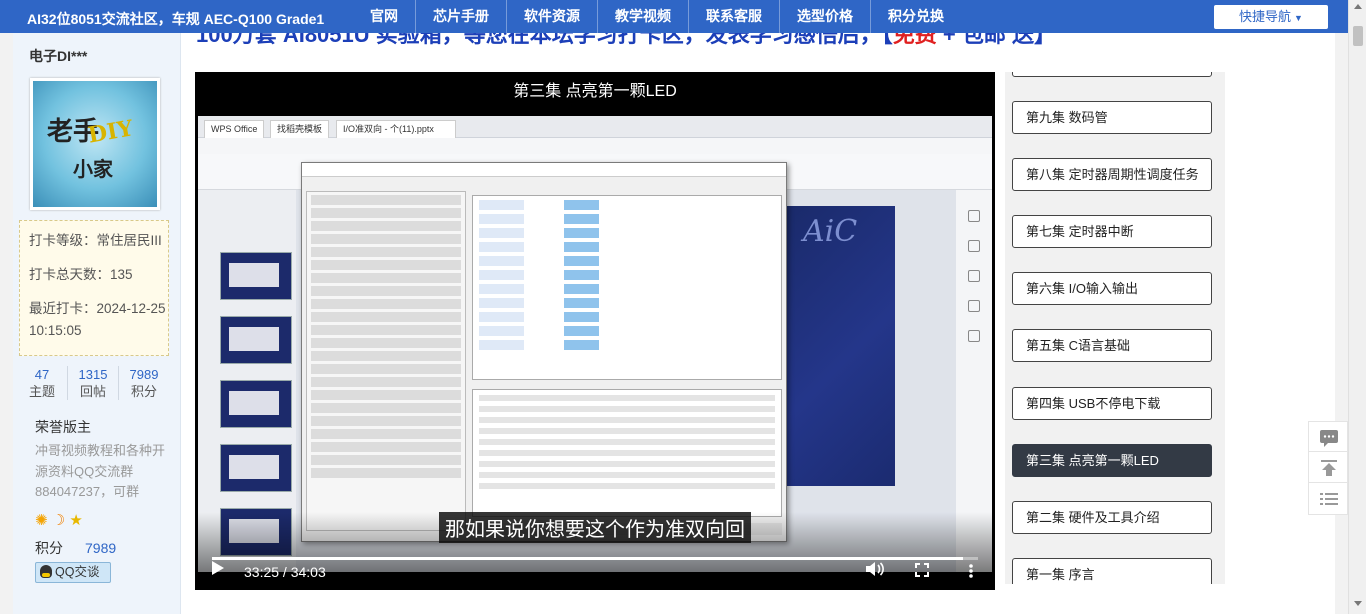 The image size is (1366, 614). Describe the element at coordinates (384, 16) in the screenshot. I see `nav-official-site: 官网` at that location.